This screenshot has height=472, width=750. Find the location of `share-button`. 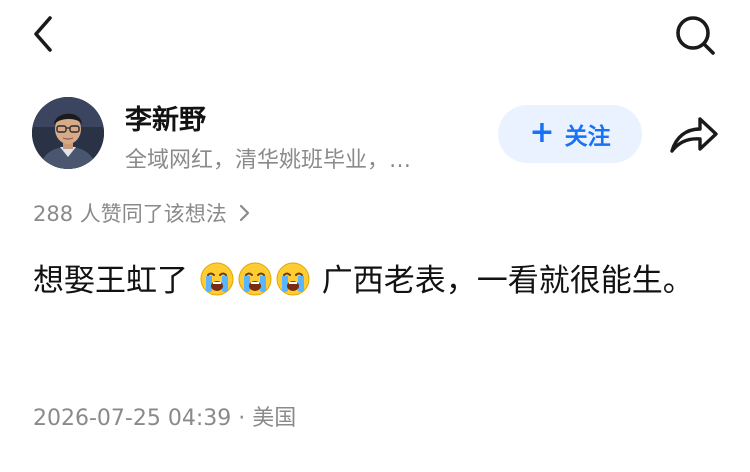

share-button is located at coordinates (694, 135).